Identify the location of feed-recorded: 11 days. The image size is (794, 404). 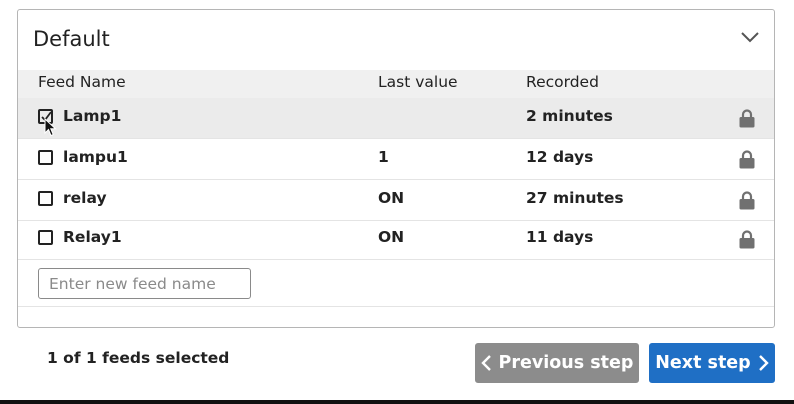
(560, 237).